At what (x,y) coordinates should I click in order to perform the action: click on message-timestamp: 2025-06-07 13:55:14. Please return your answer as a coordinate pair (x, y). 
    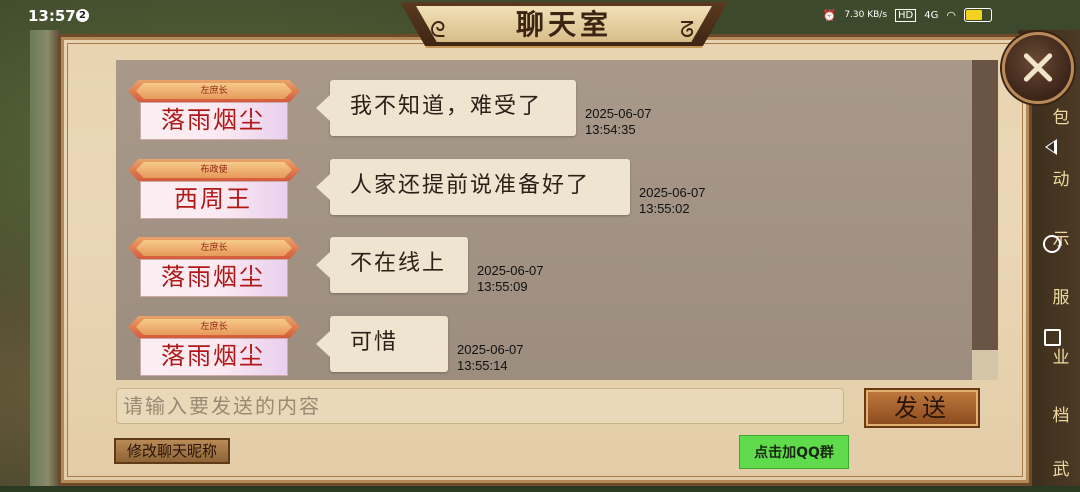
    Looking at the image, I should click on (490, 358).